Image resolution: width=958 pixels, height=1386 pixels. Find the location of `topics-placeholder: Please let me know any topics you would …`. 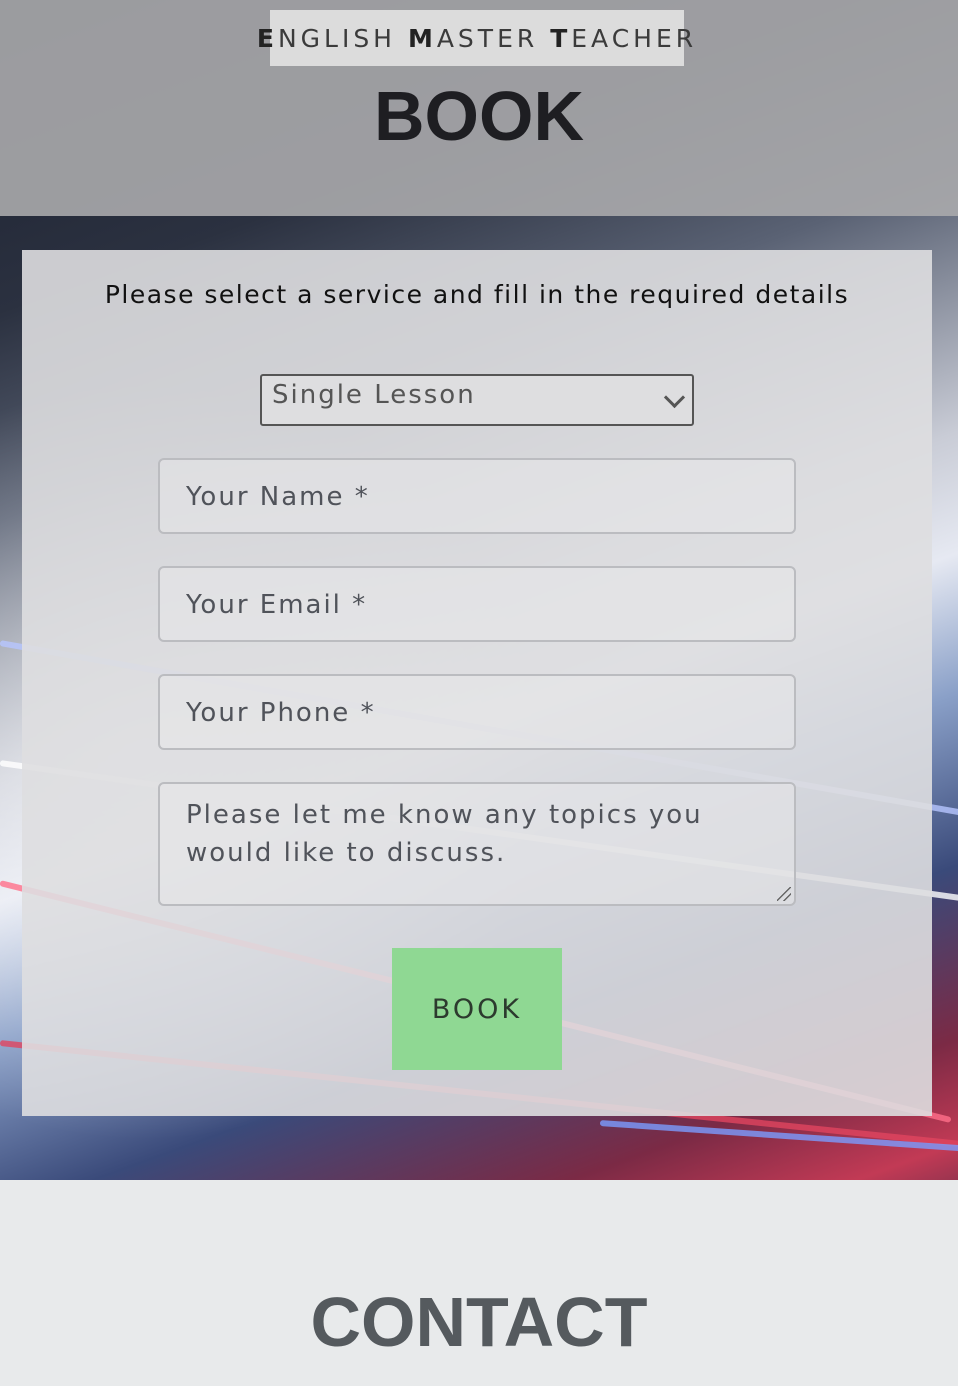

topics-placeholder: Please let me know any topics you would … is located at coordinates (444, 834).